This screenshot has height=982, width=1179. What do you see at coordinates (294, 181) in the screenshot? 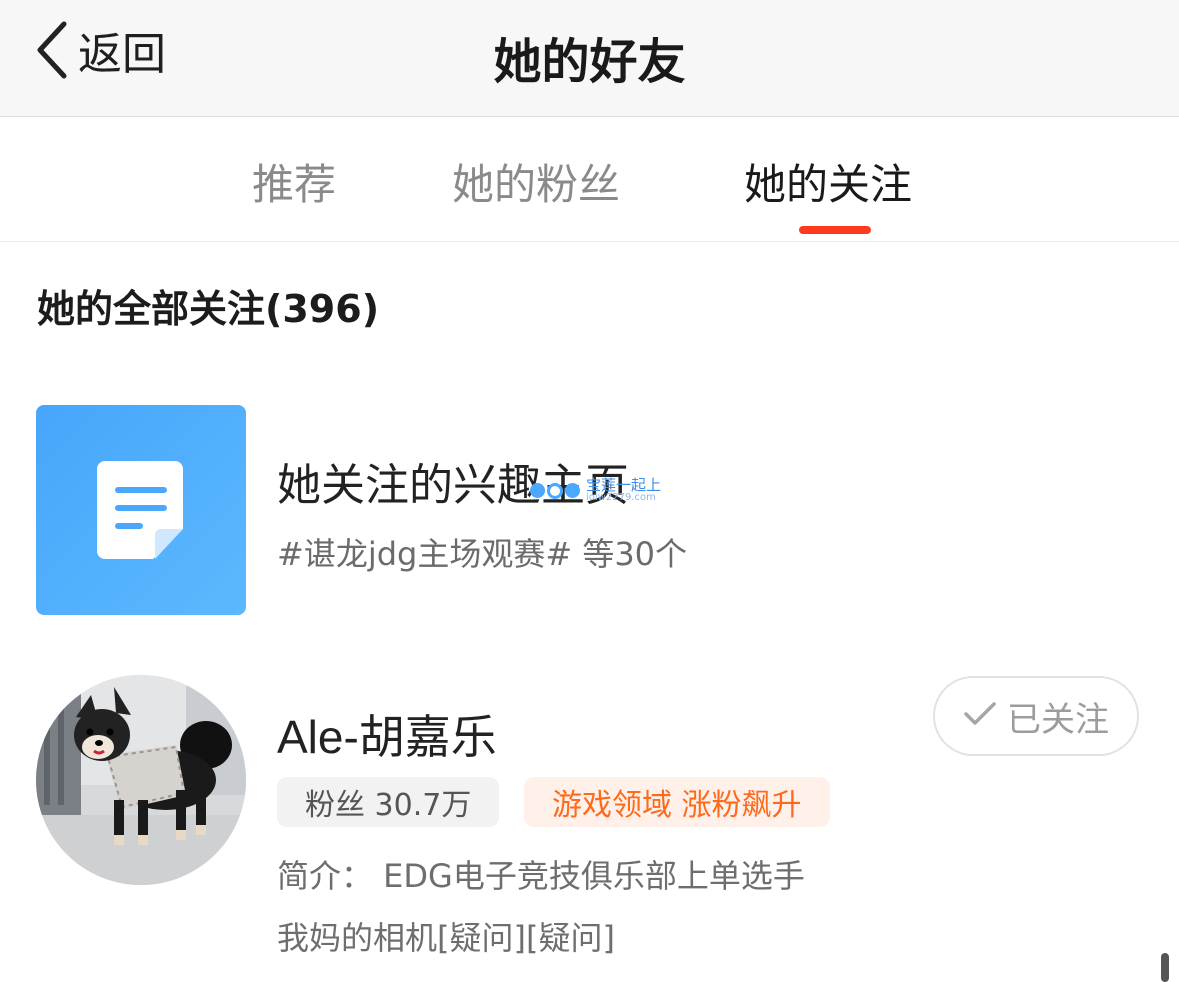
I see `tab-recommend: 推荐` at bounding box center [294, 181].